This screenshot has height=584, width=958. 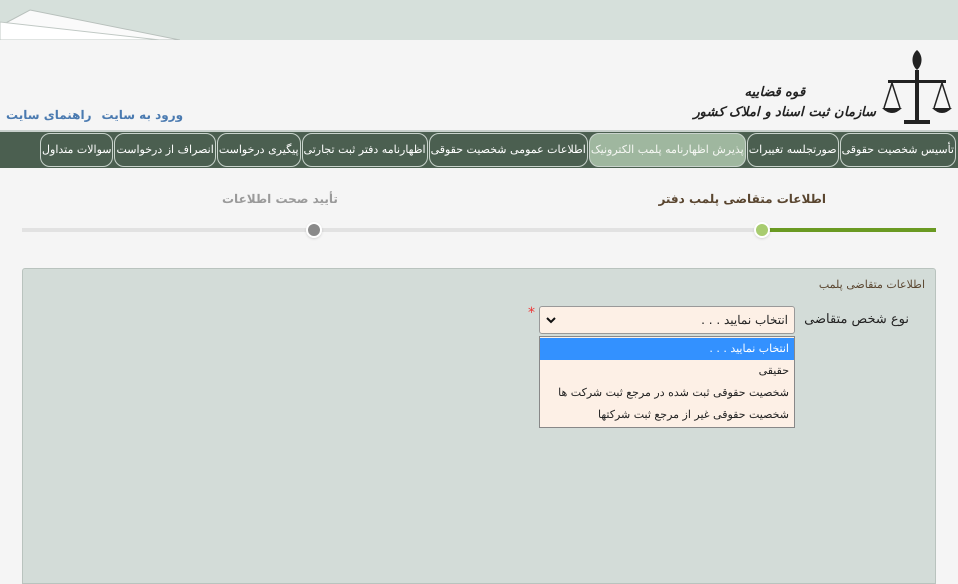 I want to click on logo-subtitle: سازمان ثبت اسناد و املاک کشور, so click(x=784, y=113).